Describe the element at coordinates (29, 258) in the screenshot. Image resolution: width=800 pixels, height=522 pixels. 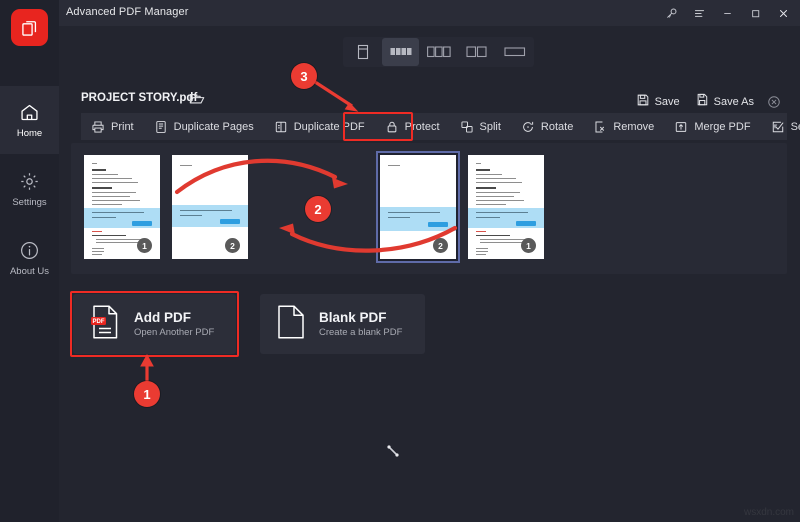
I see `sidebar-item-about-us: About Us` at that location.